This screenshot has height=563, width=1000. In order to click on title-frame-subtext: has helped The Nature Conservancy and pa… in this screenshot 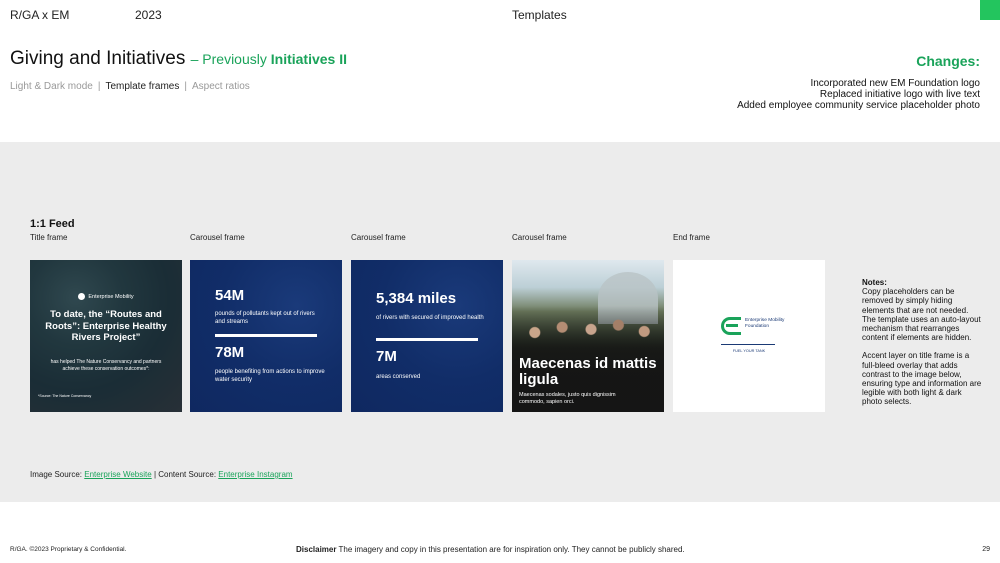, I will do `click(106, 365)`.